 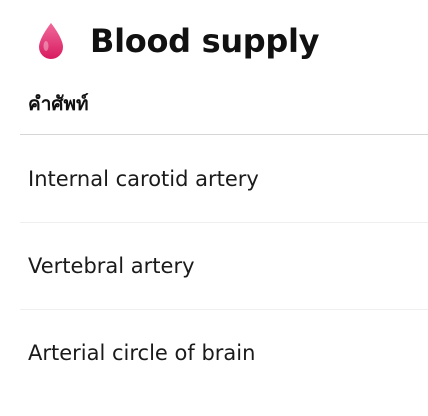 What do you see at coordinates (142, 352) in the screenshot?
I see `term-label: Arterial circle of brain` at bounding box center [142, 352].